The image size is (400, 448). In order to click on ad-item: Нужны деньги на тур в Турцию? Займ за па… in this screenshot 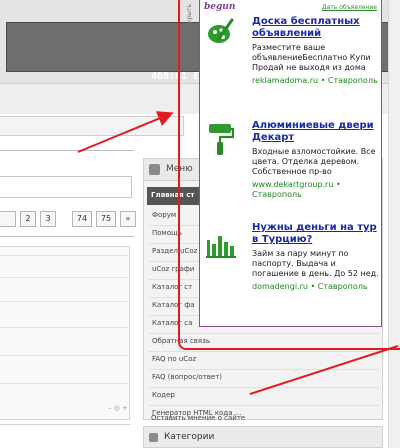, I will do `click(291, 272)`.